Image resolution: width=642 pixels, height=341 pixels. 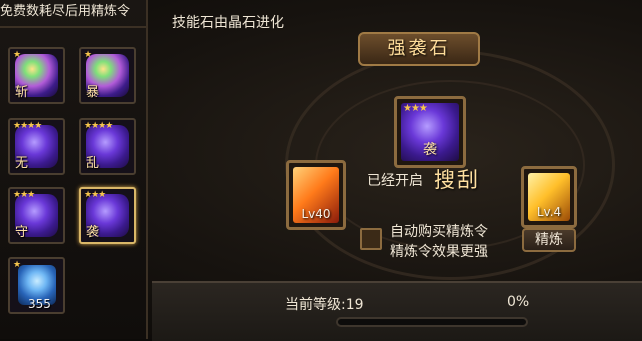 I want to click on item-slot-1: ★ 斩, so click(x=36, y=75).